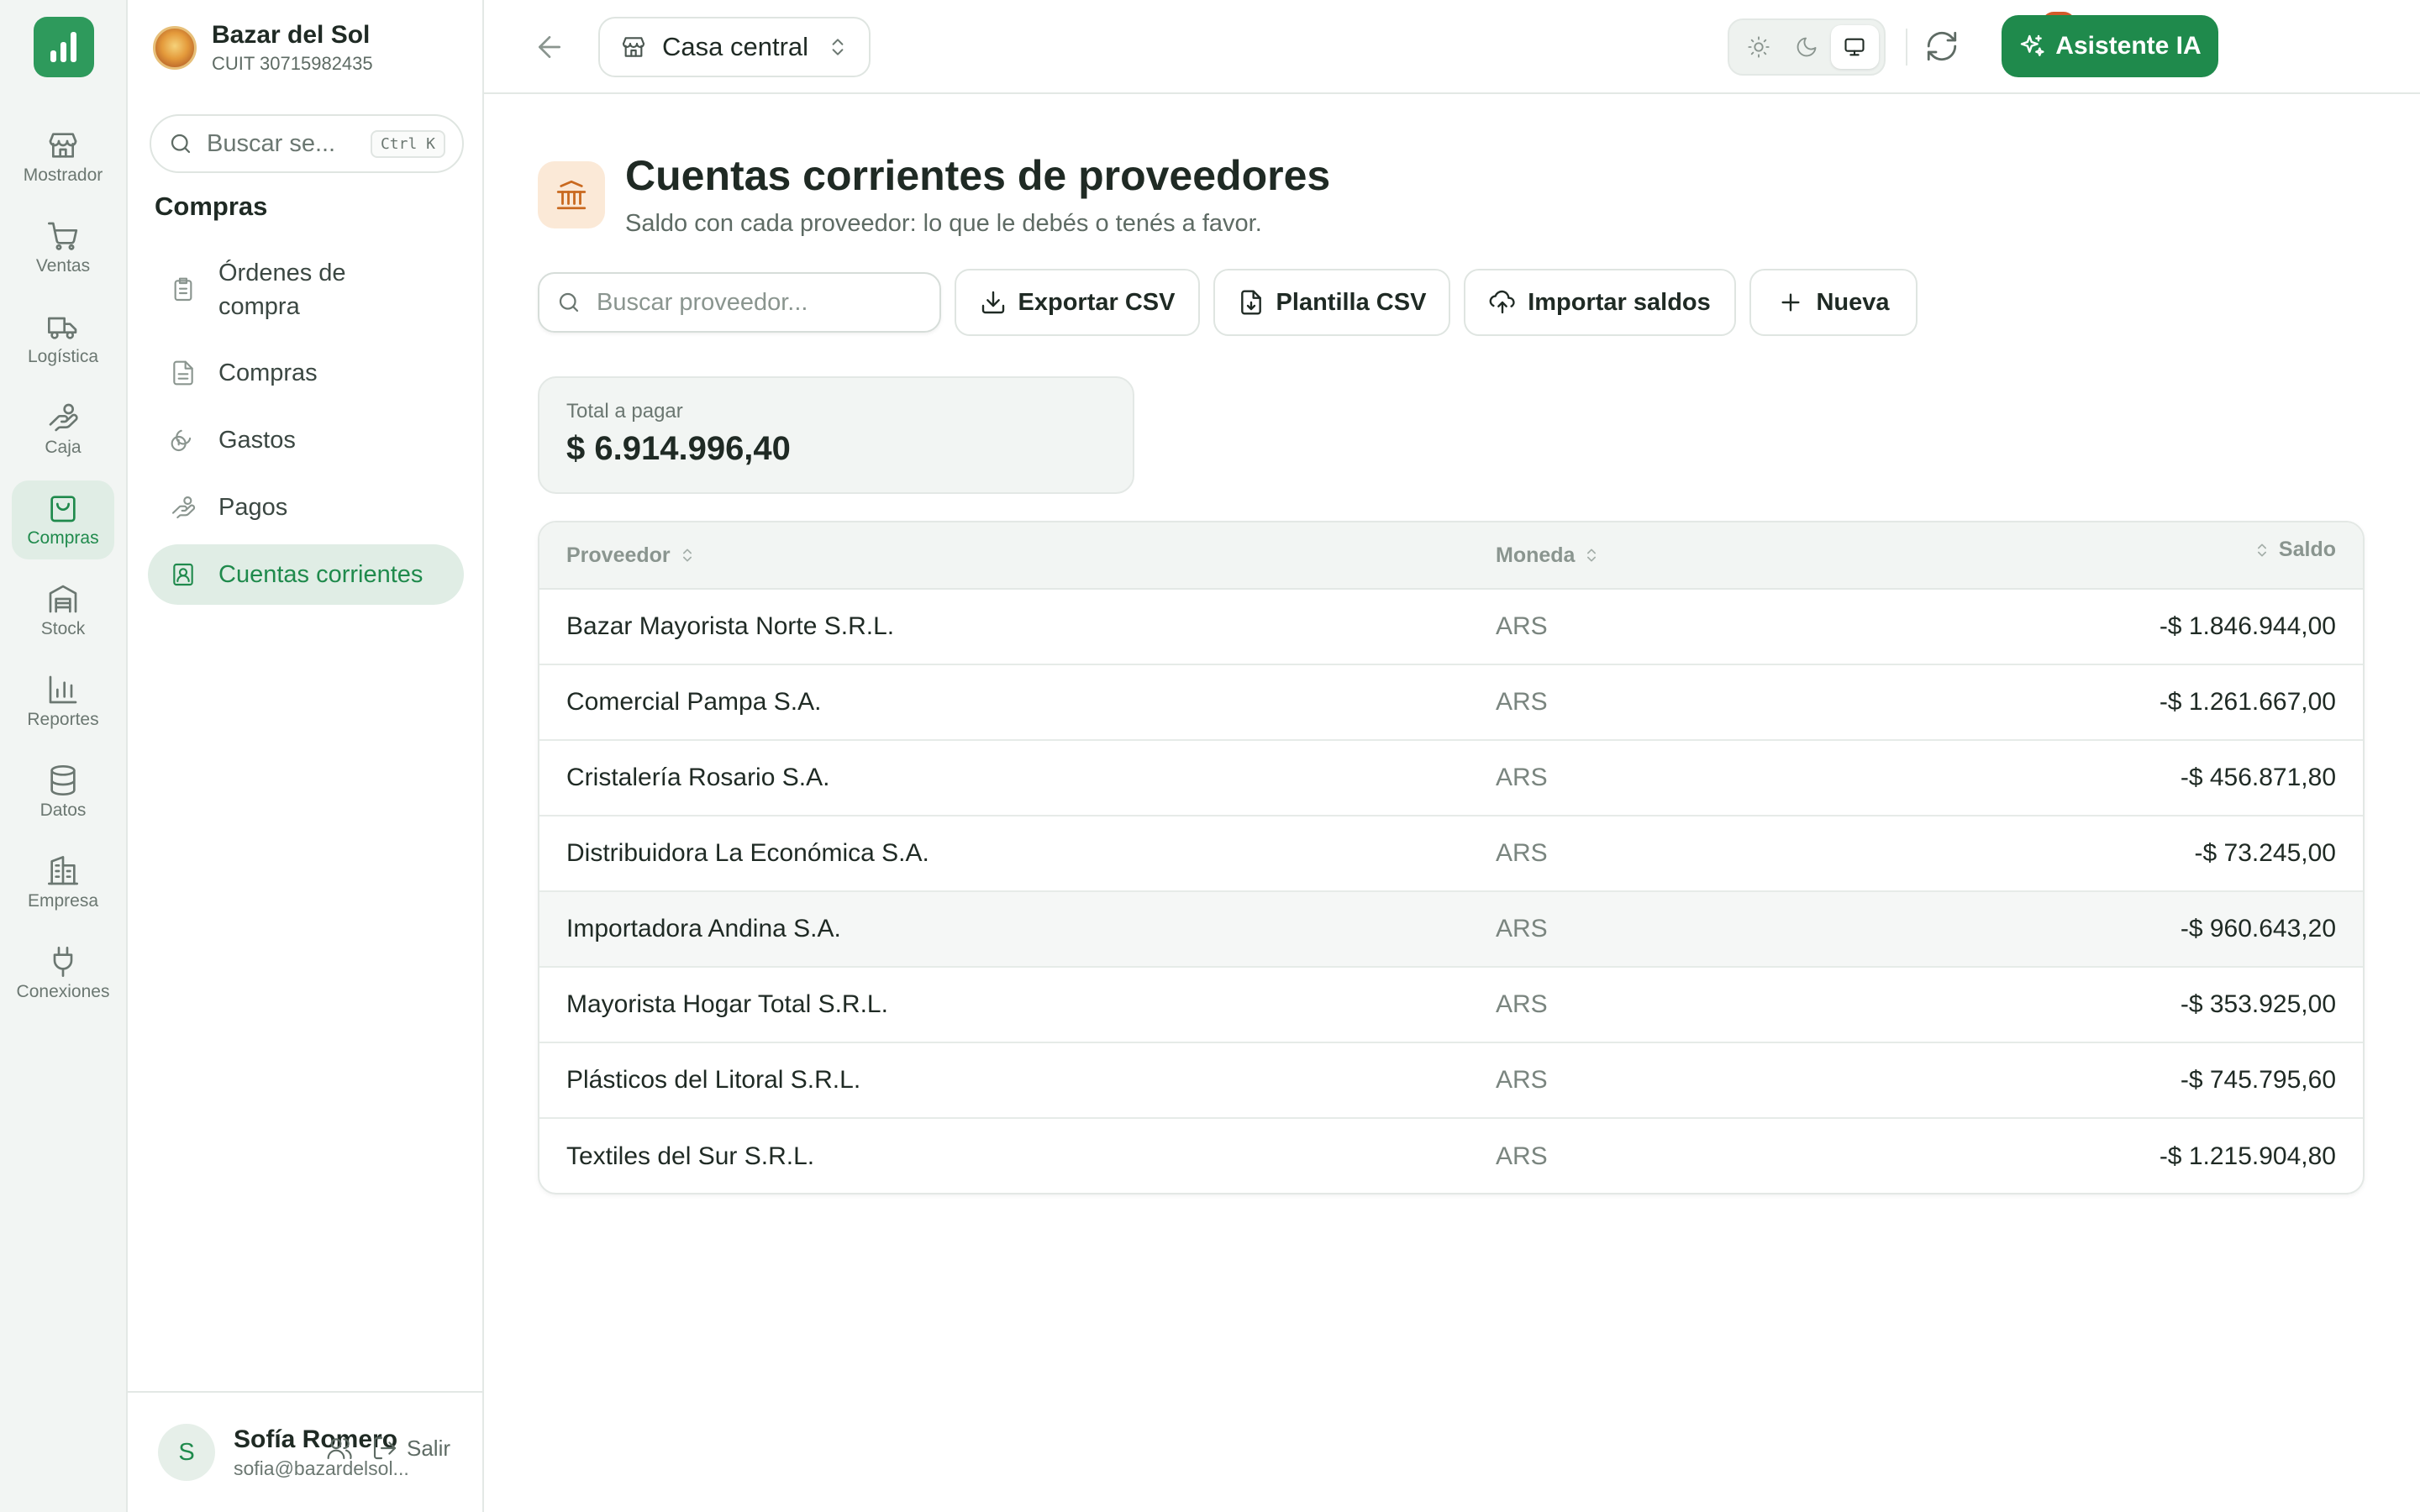 This screenshot has width=2420, height=1512. What do you see at coordinates (1833, 302) in the screenshot?
I see `new-account-button: Nueva` at bounding box center [1833, 302].